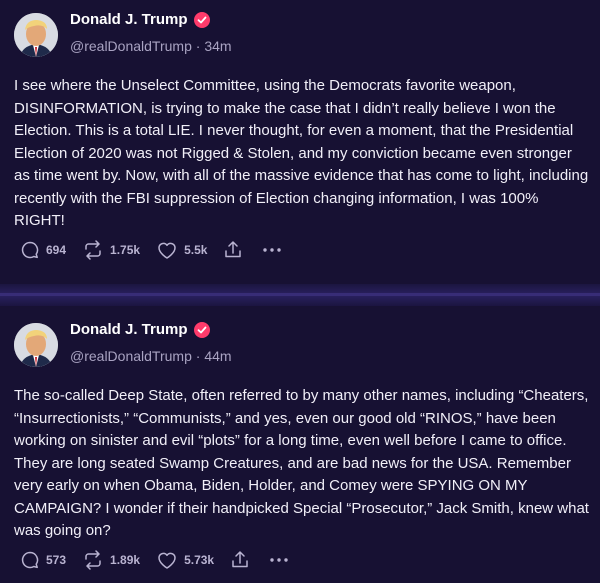 The image size is (600, 583). What do you see at coordinates (56, 560) in the screenshot?
I see `reply-count: 573` at bounding box center [56, 560].